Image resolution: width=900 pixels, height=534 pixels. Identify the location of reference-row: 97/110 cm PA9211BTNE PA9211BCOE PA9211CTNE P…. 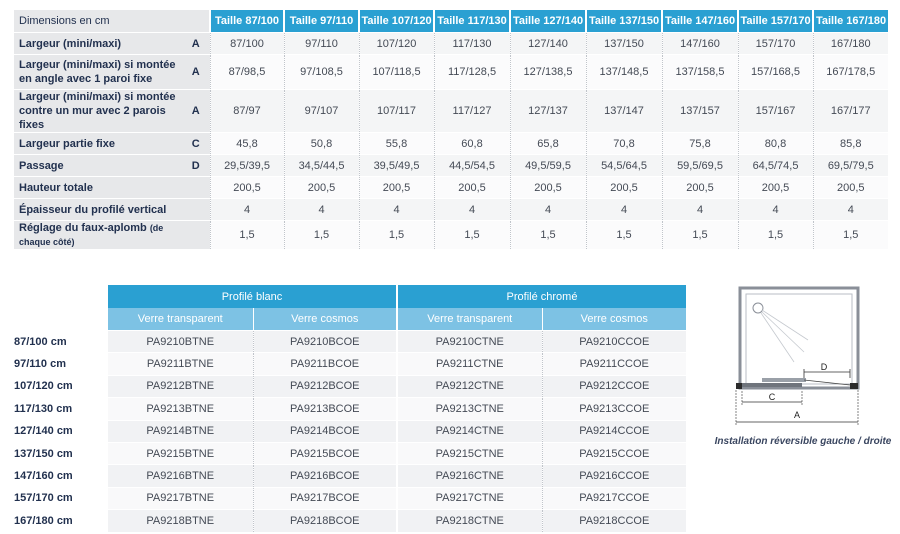
(350, 364).